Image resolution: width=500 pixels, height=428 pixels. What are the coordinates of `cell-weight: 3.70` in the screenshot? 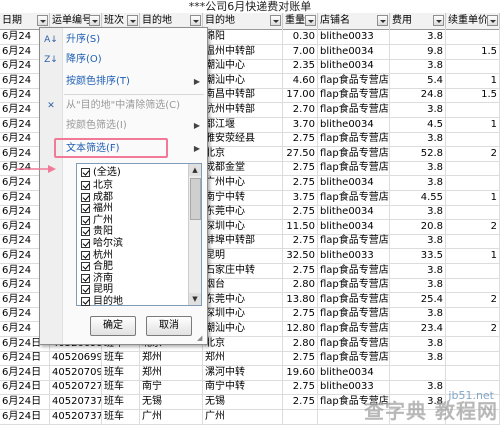 It's located at (300, 124).